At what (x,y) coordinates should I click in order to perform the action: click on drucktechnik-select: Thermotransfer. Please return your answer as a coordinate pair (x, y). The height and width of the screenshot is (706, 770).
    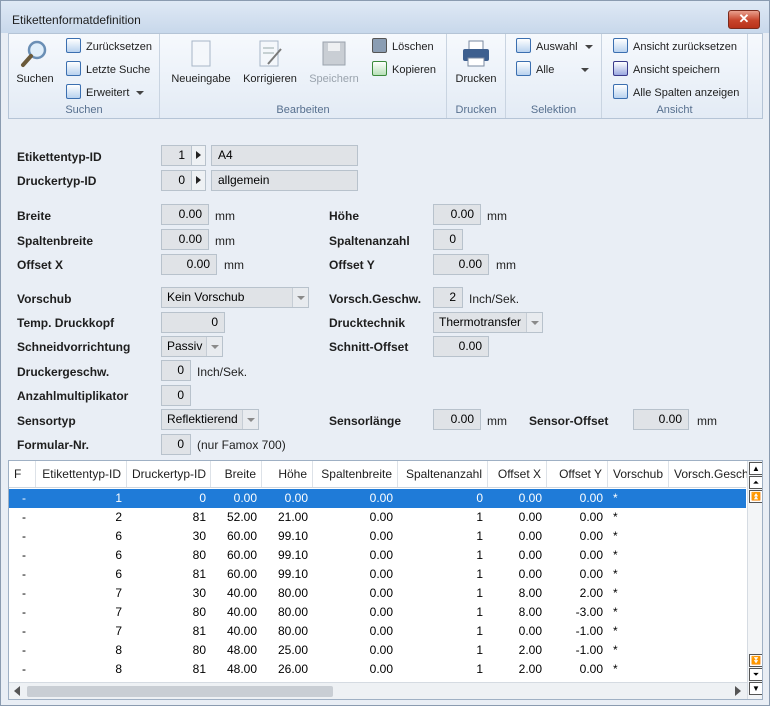
    Looking at the image, I should click on (488, 322).